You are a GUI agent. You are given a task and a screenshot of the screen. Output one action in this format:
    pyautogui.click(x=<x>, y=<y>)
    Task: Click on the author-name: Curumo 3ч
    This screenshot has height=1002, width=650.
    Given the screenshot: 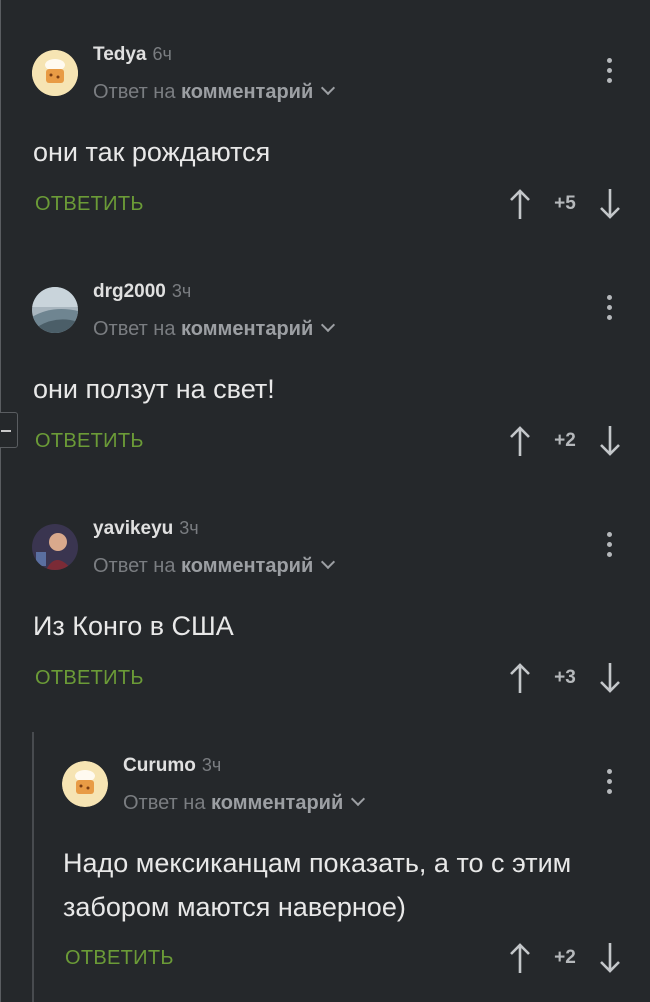 What is the action you would take?
    pyautogui.click(x=172, y=766)
    